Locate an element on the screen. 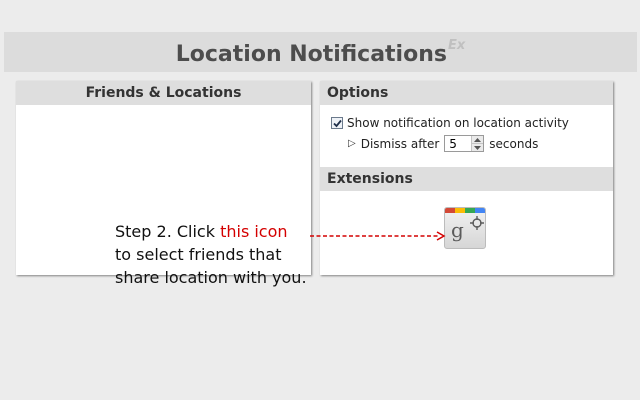 The height and width of the screenshot is (400, 640). checkmark-icon is located at coordinates (337, 123).